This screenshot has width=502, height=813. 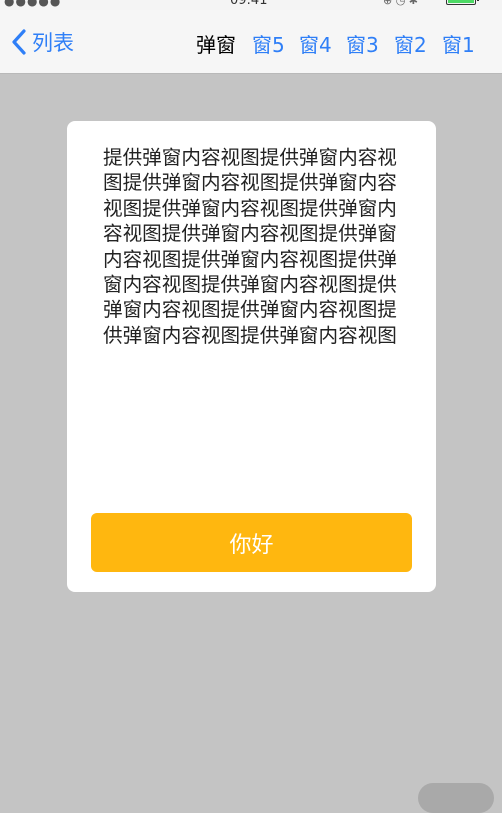 What do you see at coordinates (53, 43) in the screenshot?
I see `back-button-label: 列表` at bounding box center [53, 43].